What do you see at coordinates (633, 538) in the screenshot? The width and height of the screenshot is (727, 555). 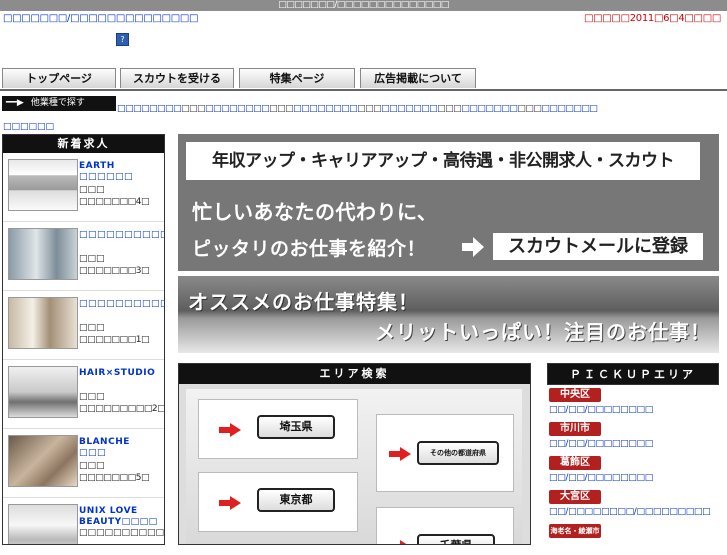 I see `pickup-item: 海老名・綾瀬市` at bounding box center [633, 538].